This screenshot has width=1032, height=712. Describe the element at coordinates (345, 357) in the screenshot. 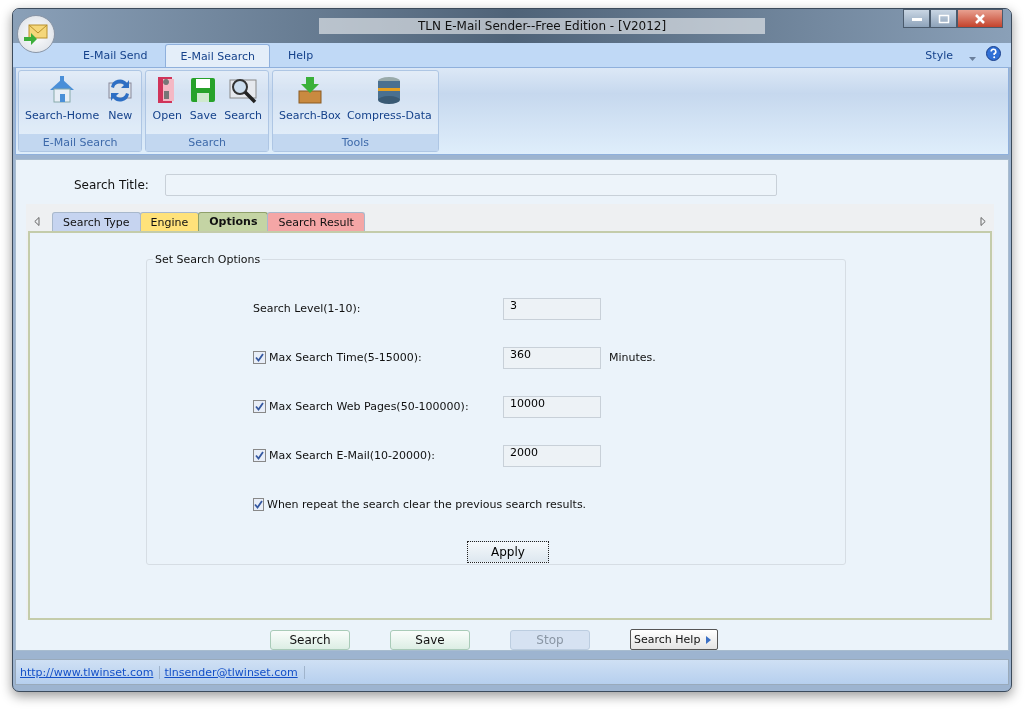

I see `option-label: Max Search Time(5-15000):` at that location.